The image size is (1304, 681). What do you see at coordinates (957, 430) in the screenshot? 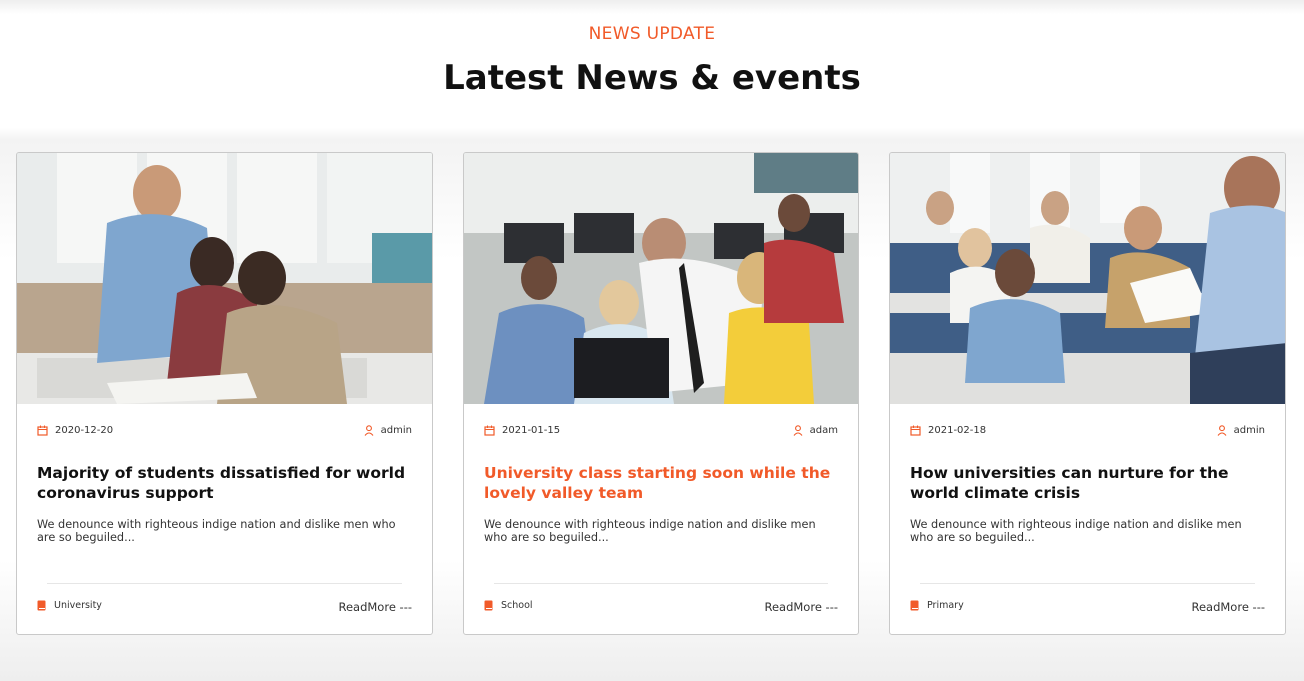
I see `card-date: 2021-02-18` at bounding box center [957, 430].